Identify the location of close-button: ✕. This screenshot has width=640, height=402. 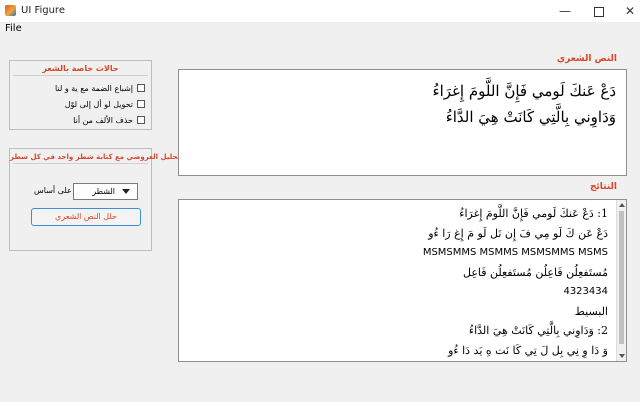
(626, 11).